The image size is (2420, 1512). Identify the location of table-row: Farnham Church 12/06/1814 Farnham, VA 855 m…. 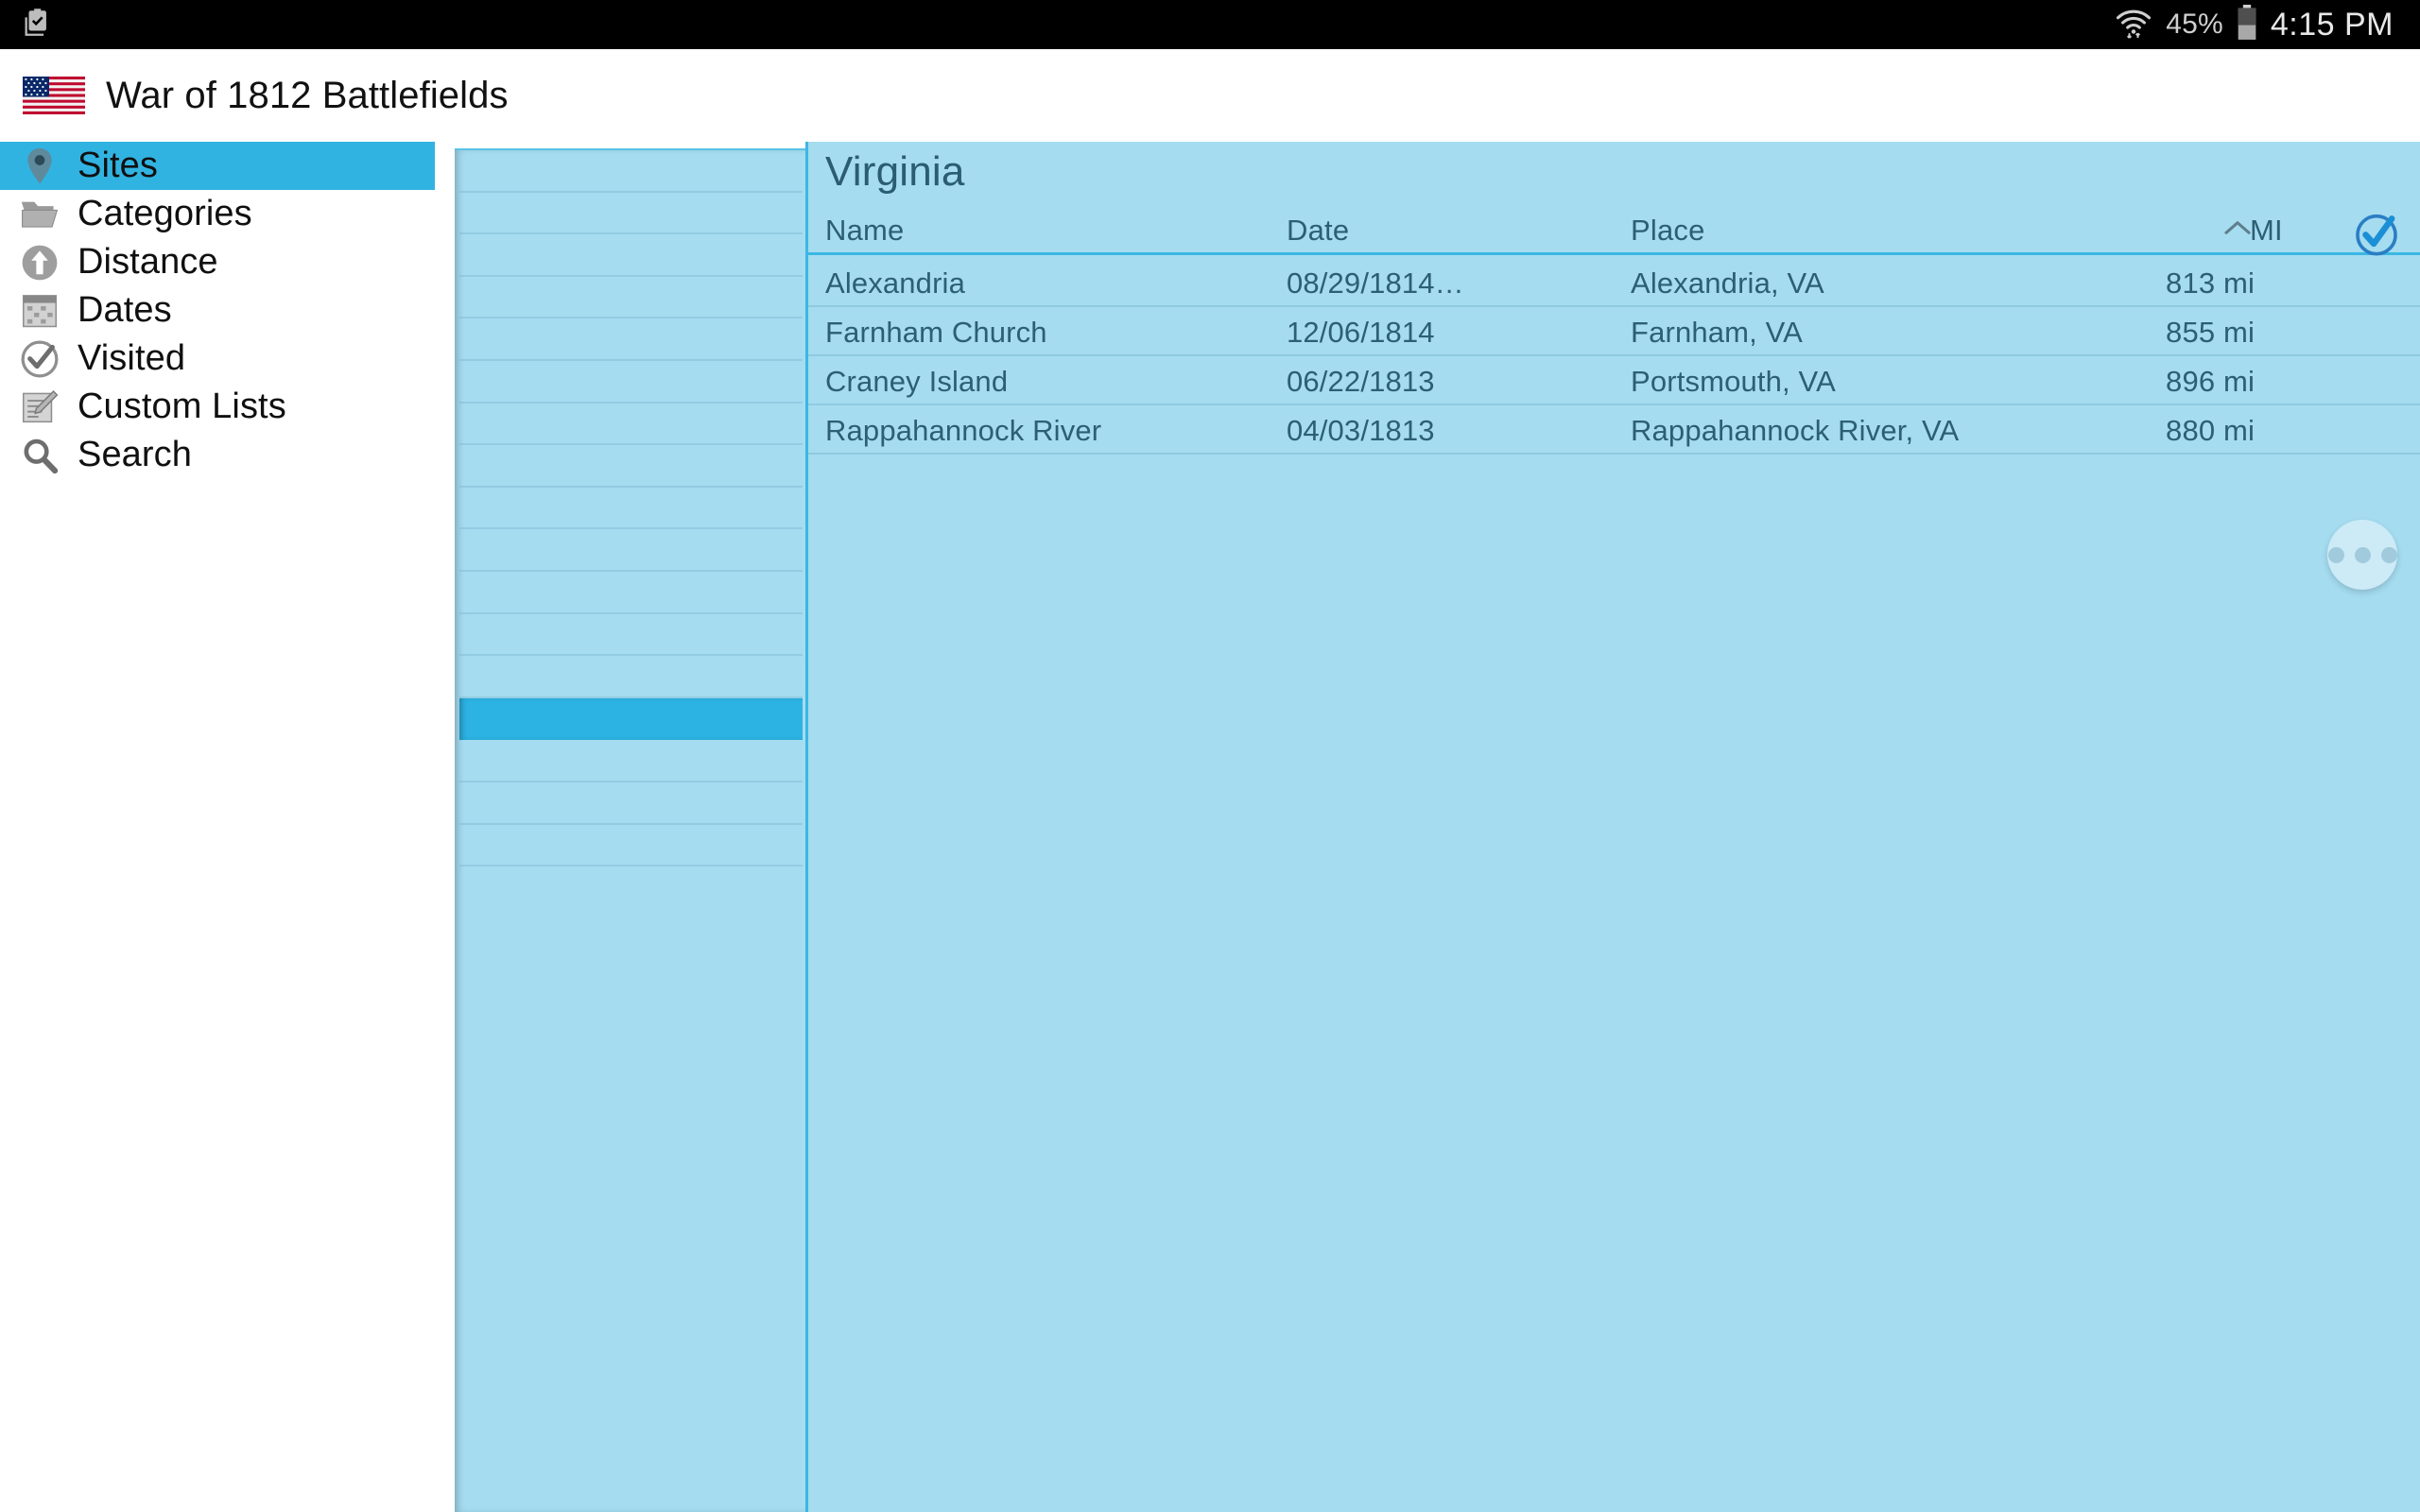
(1614, 331).